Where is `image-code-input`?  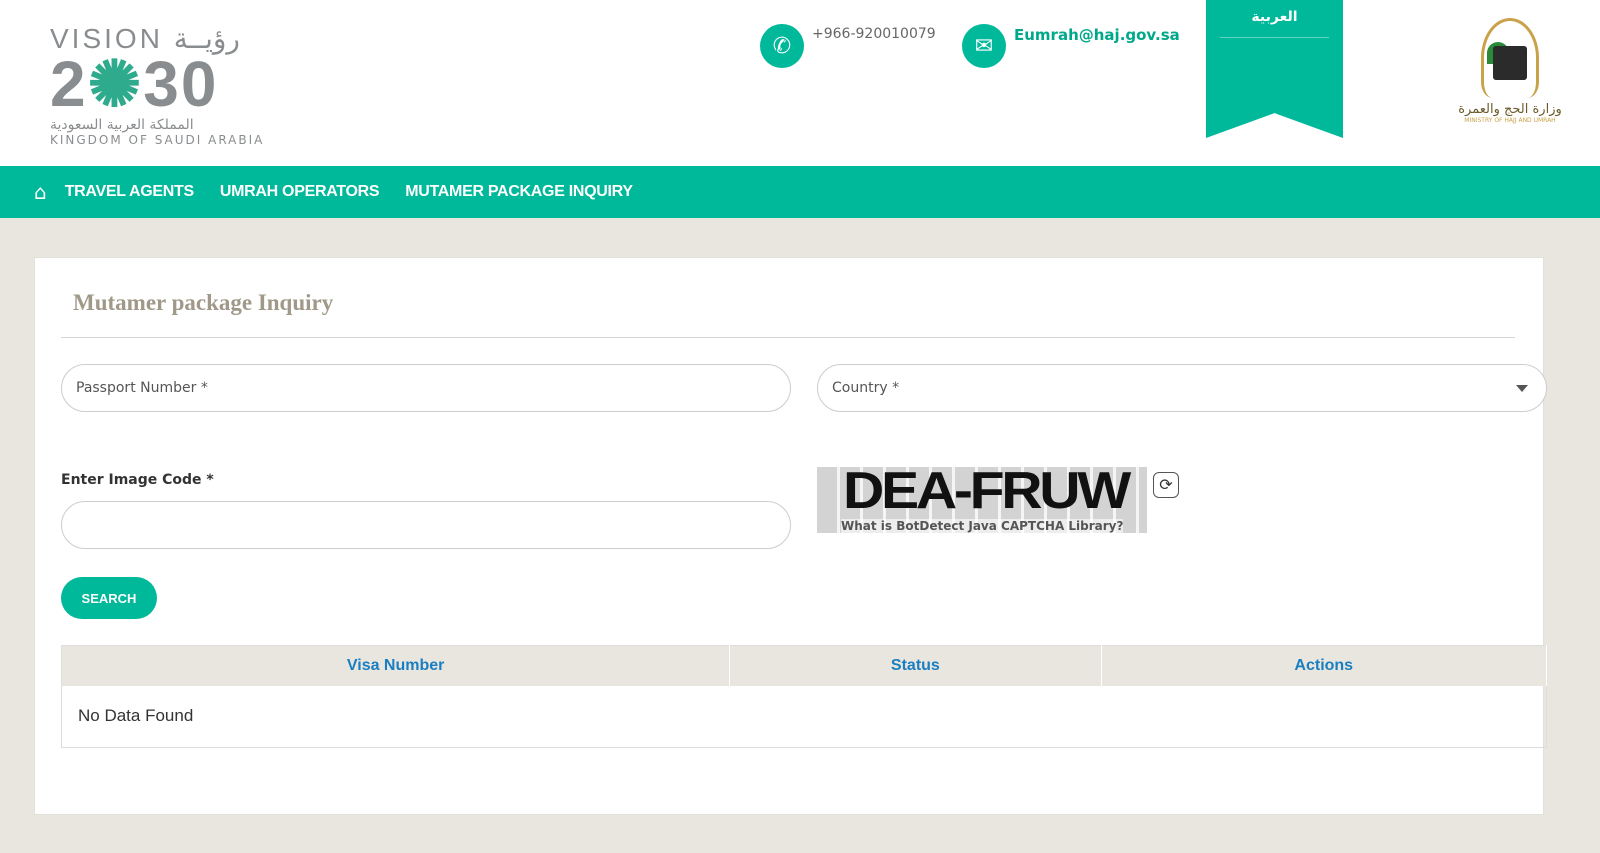 image-code-input is located at coordinates (426, 525).